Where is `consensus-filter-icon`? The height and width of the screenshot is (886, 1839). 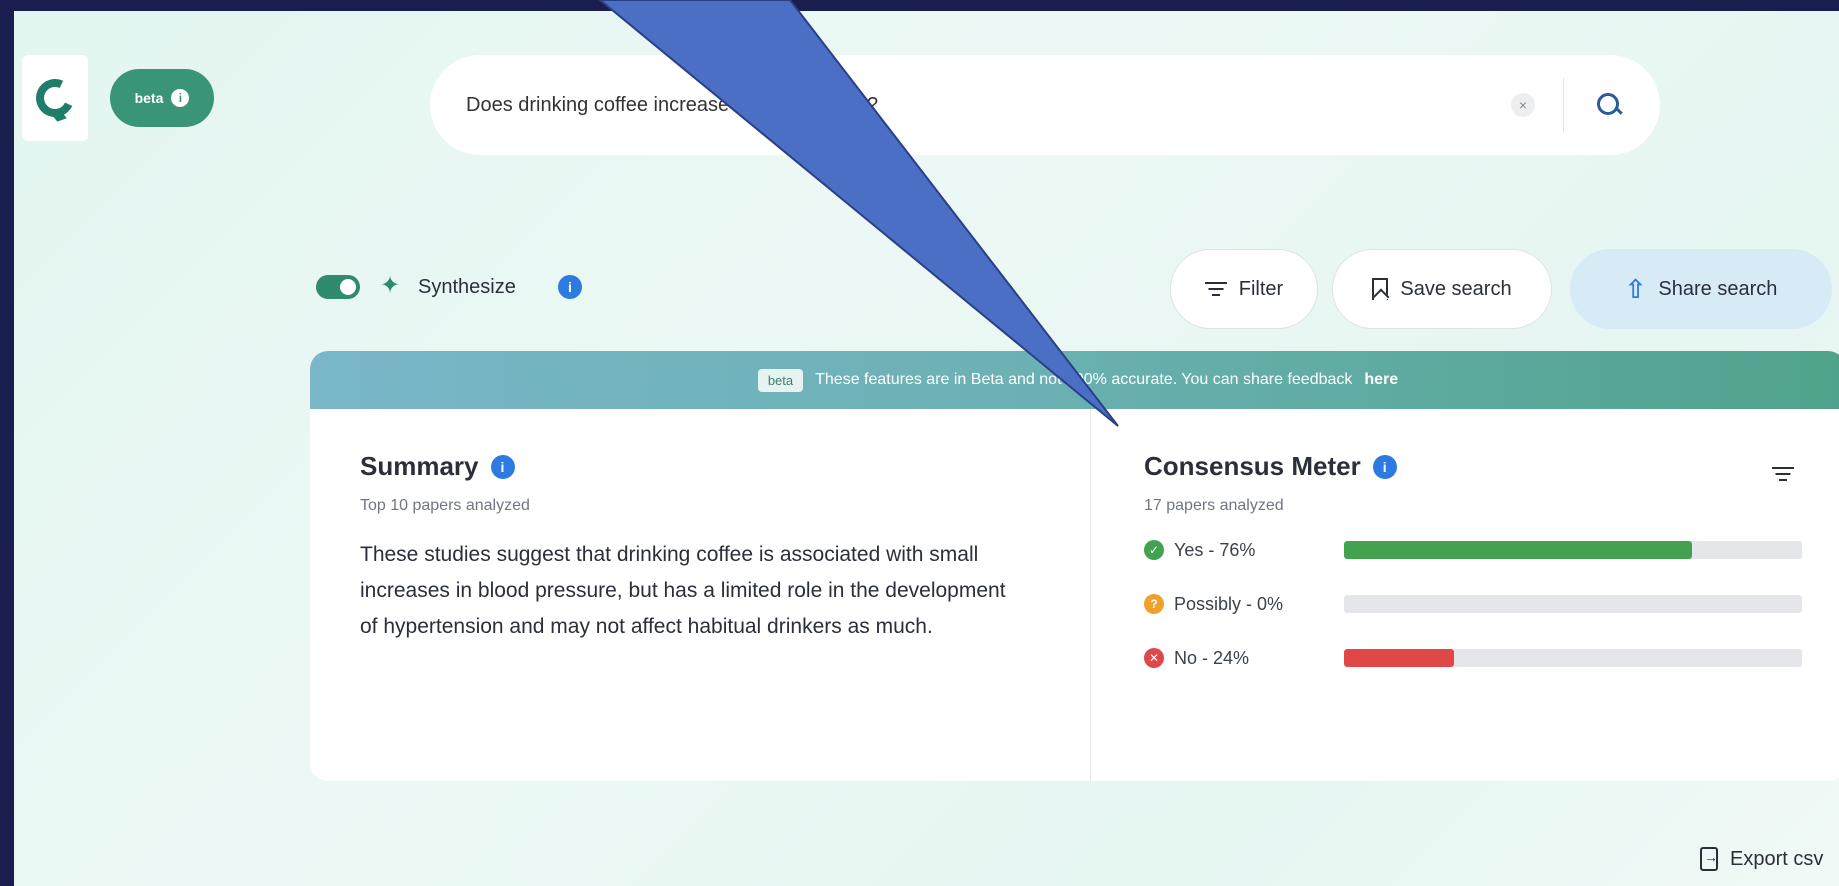 consensus-filter-icon is located at coordinates (1783, 474).